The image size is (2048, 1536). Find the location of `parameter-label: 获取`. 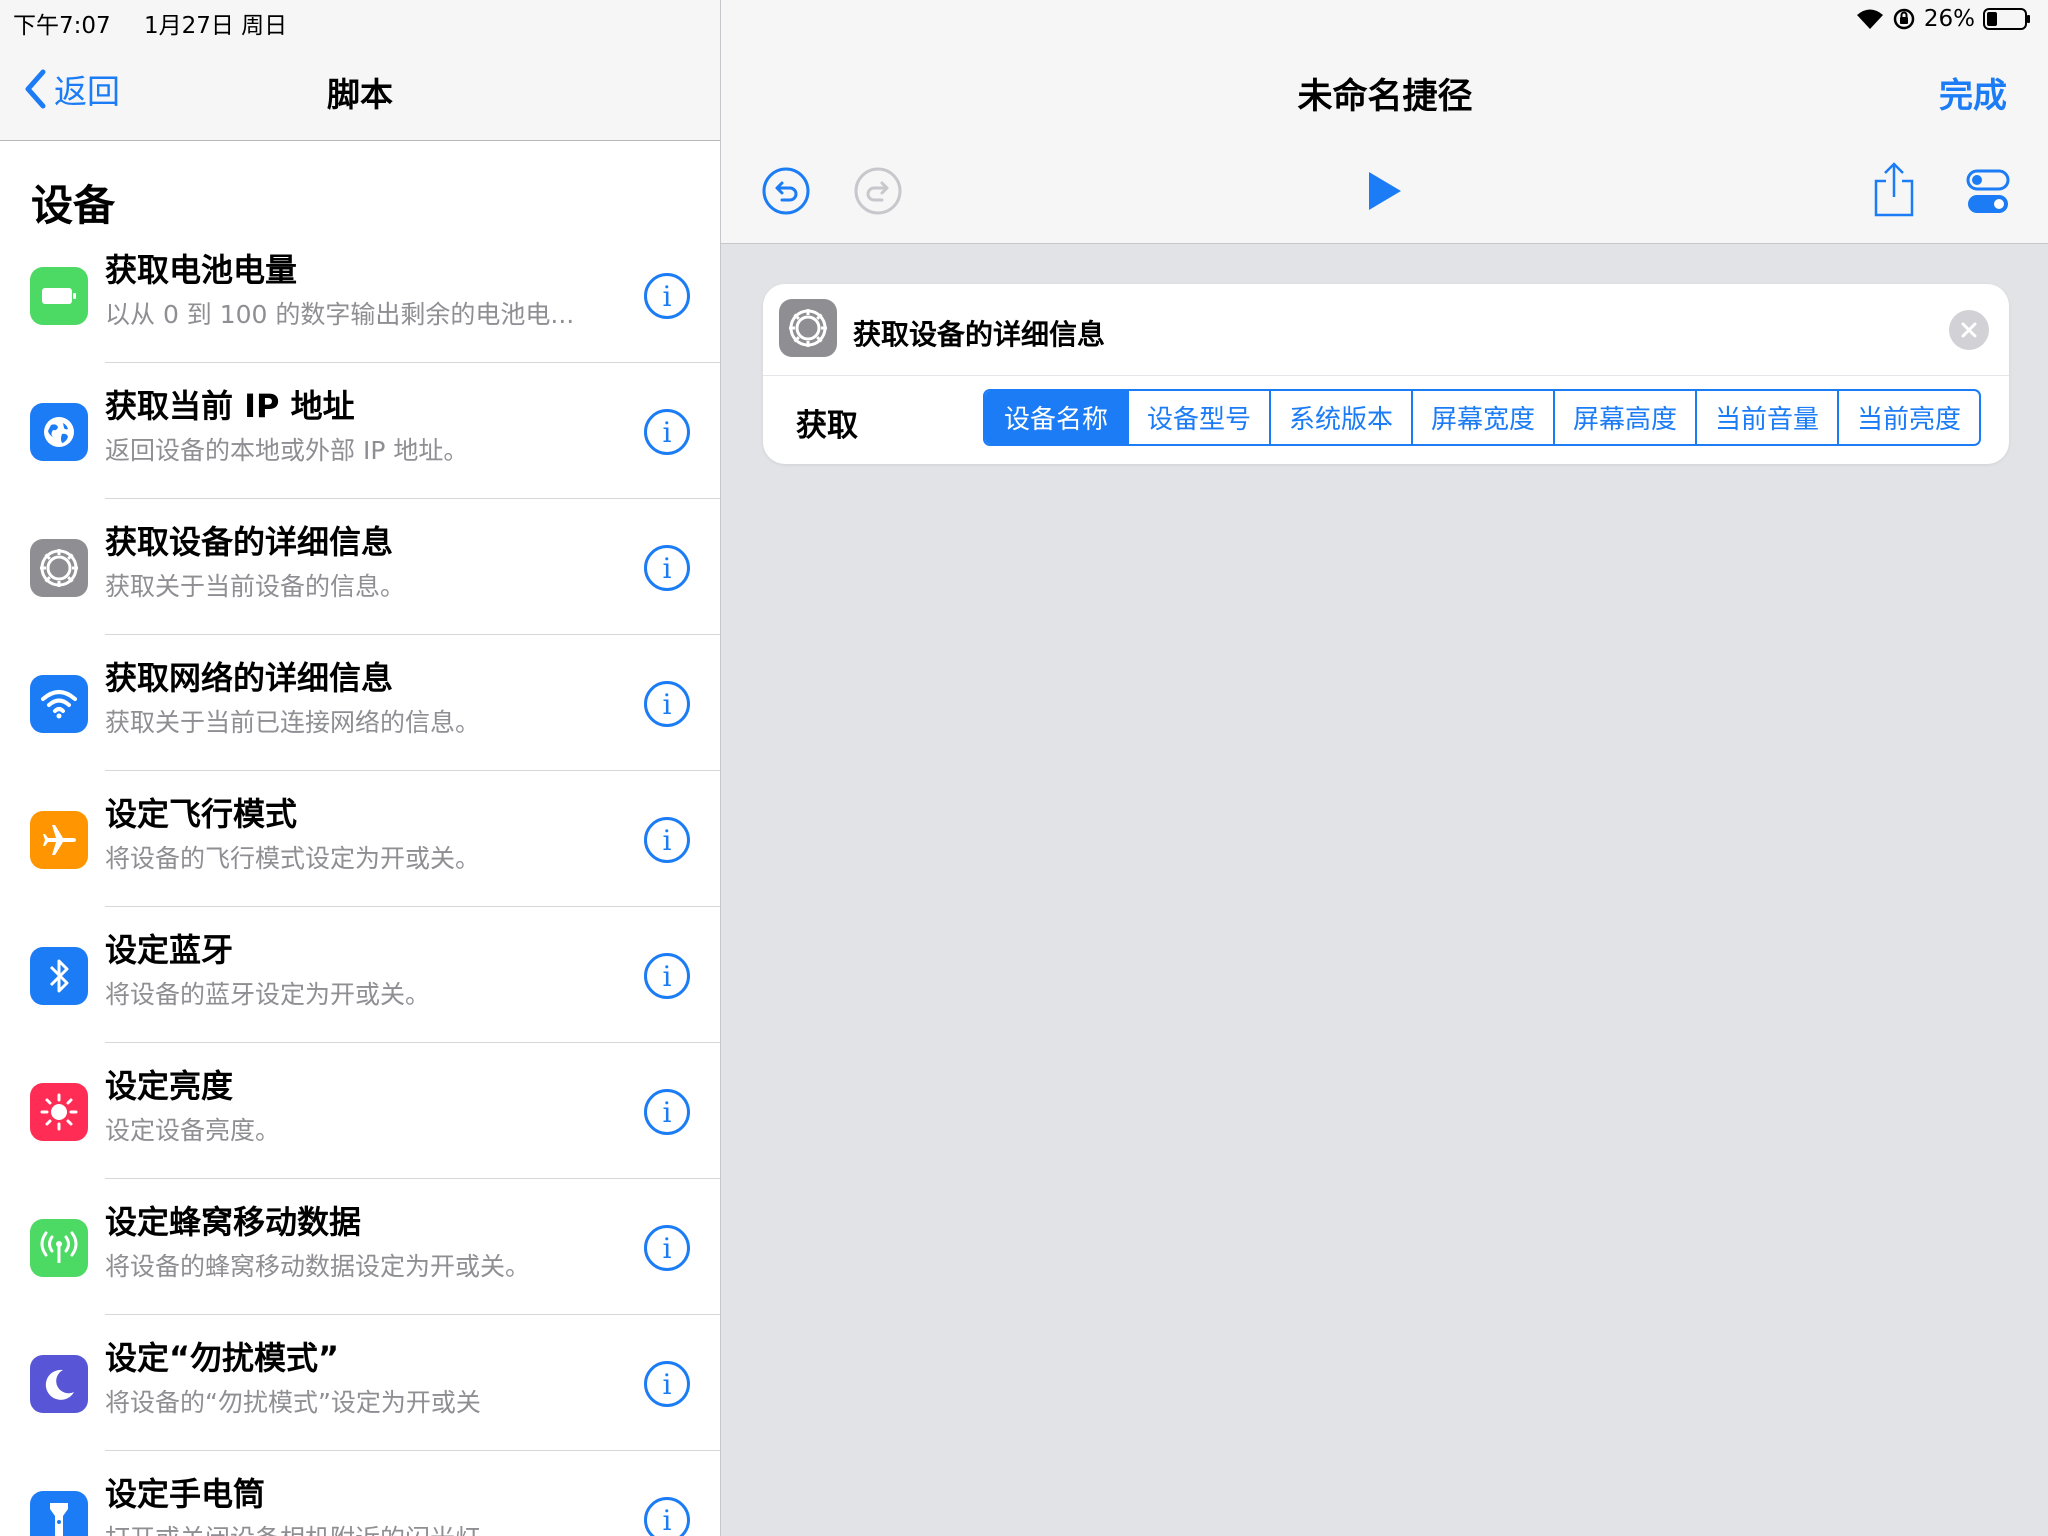

parameter-label: 获取 is located at coordinates (827, 426).